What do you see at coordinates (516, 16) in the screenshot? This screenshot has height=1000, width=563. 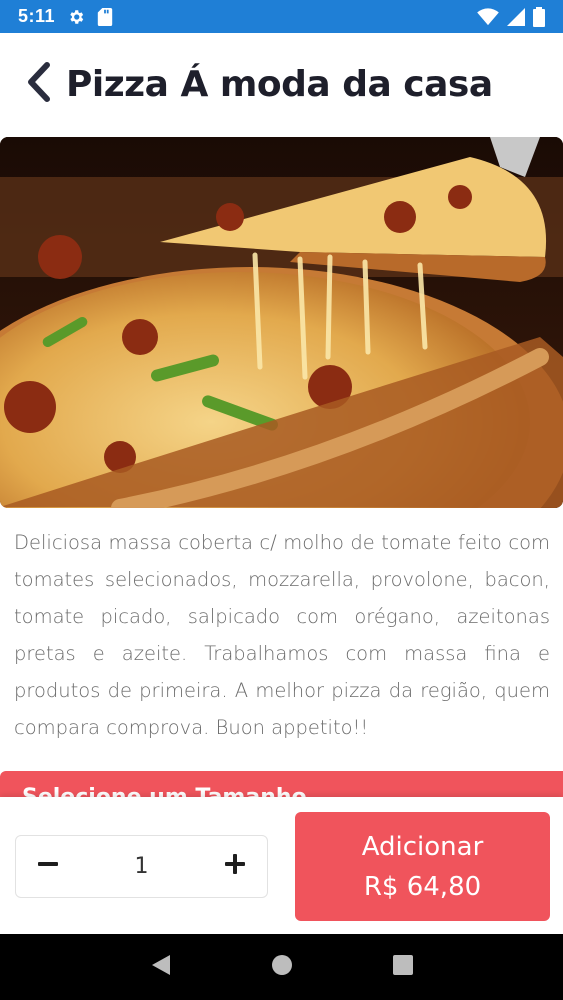 I see `signal-icon` at bounding box center [516, 16].